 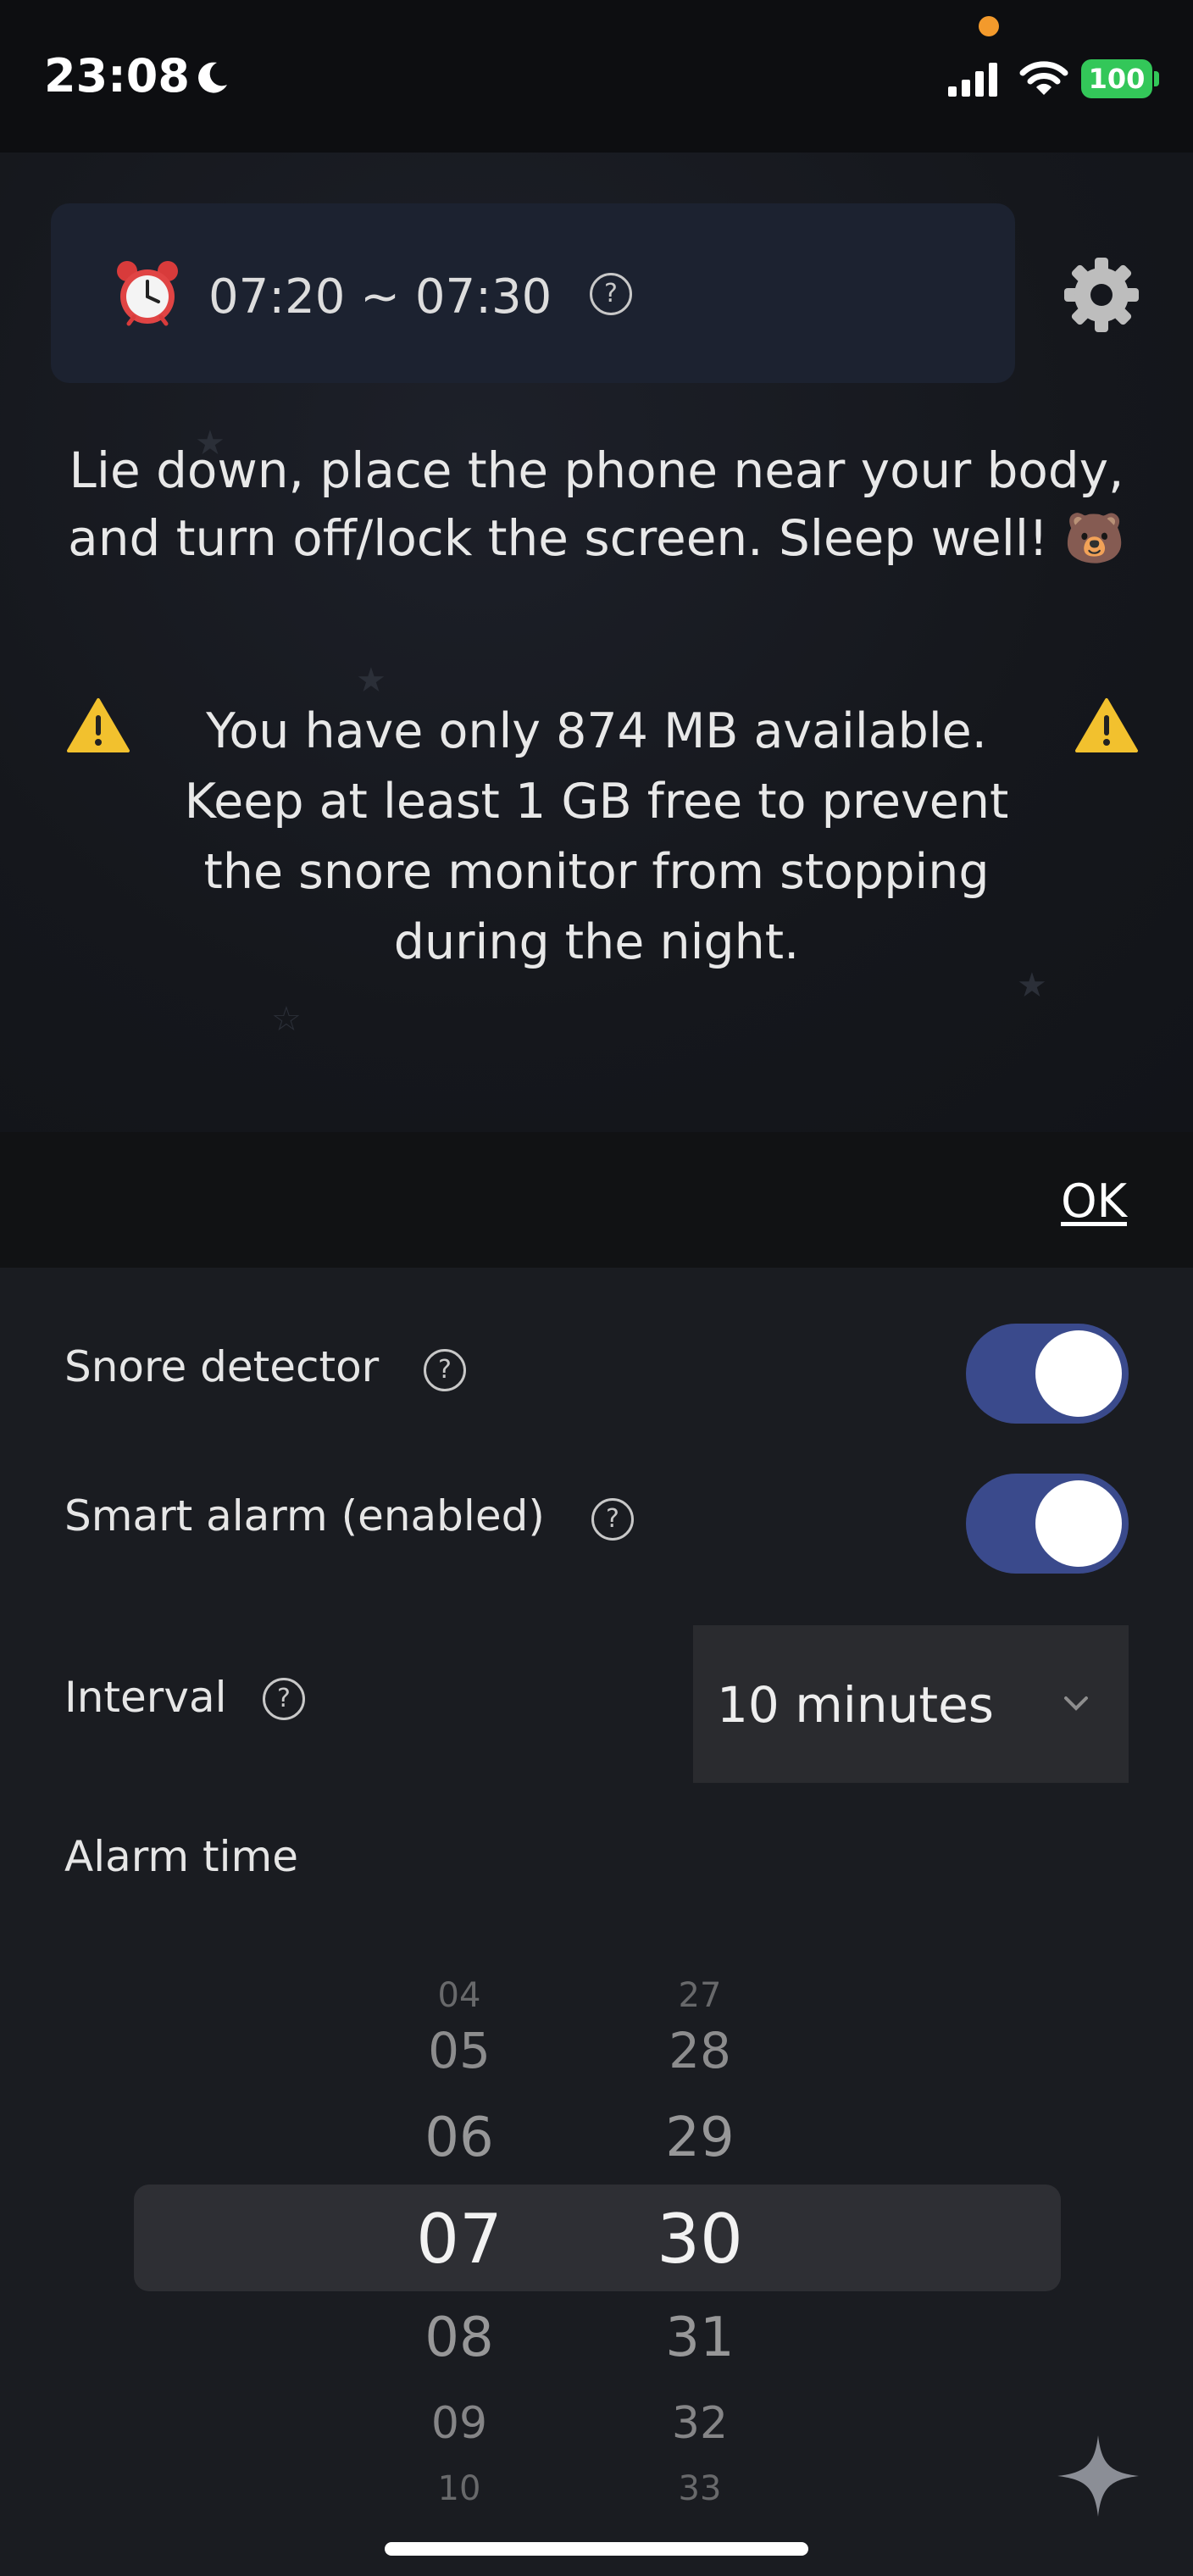 What do you see at coordinates (286, 1019) in the screenshot?
I see `star-decoration: ☆` at bounding box center [286, 1019].